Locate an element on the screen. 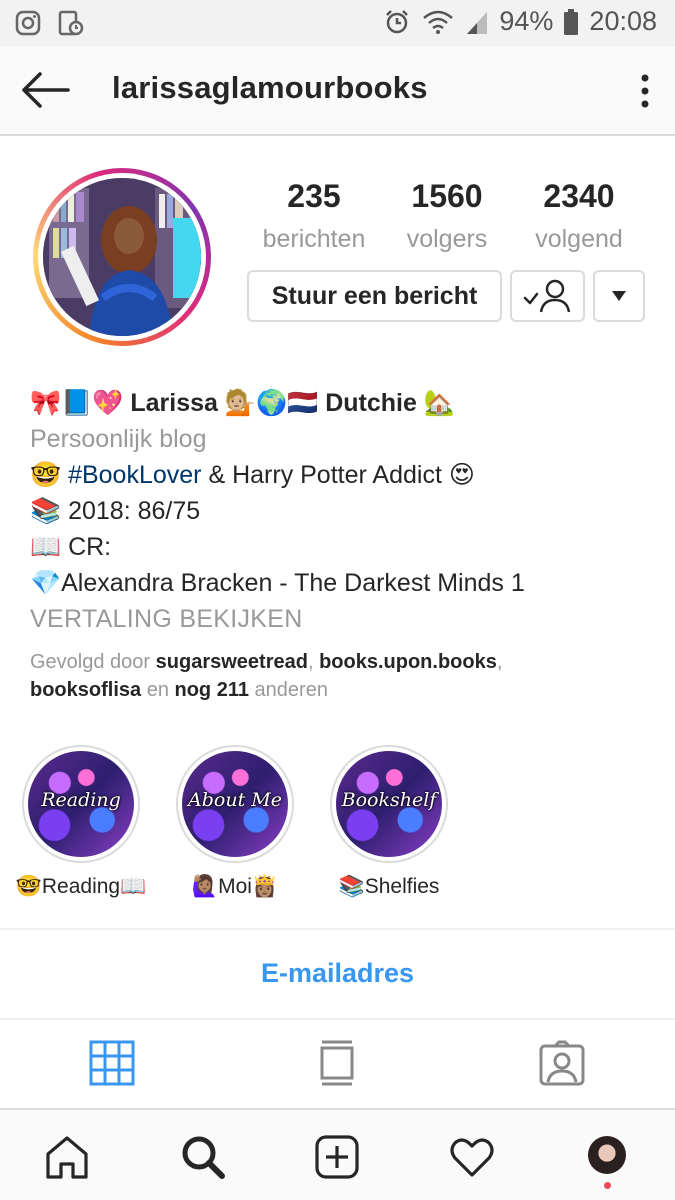 The height and width of the screenshot is (1200, 675). followed-by-sep-2: , is located at coordinates (499, 662).